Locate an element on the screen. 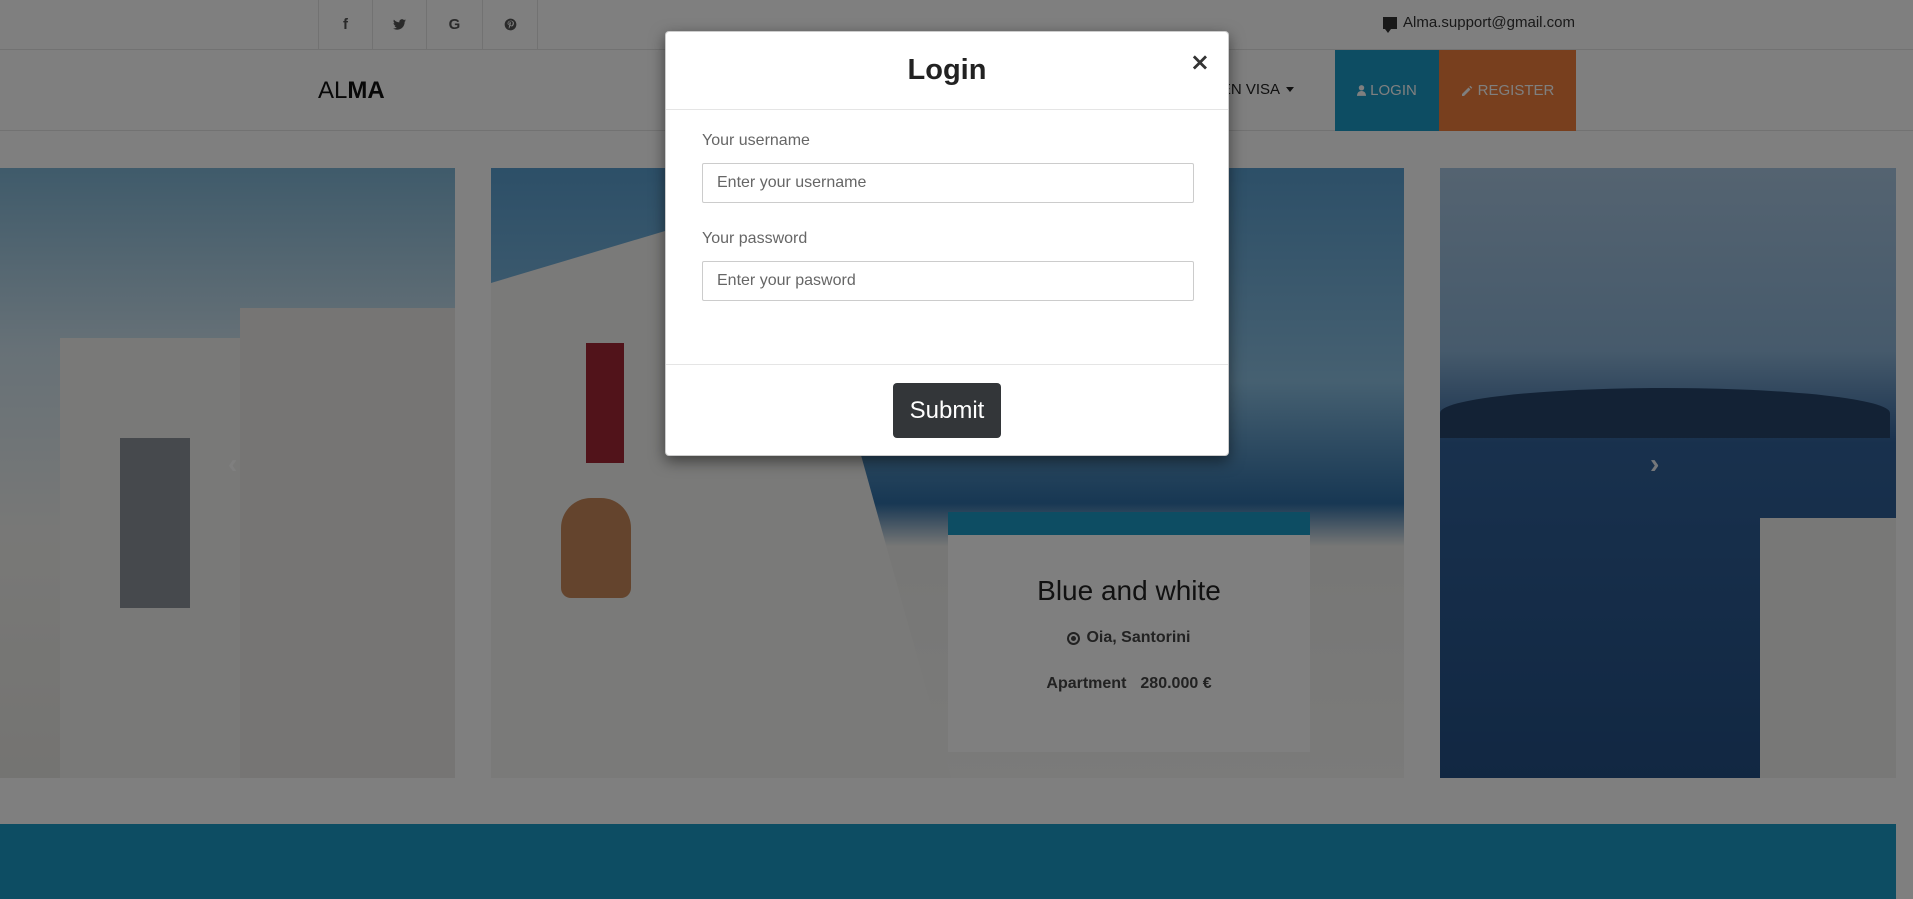  modal-header: Login × is located at coordinates (947, 71).